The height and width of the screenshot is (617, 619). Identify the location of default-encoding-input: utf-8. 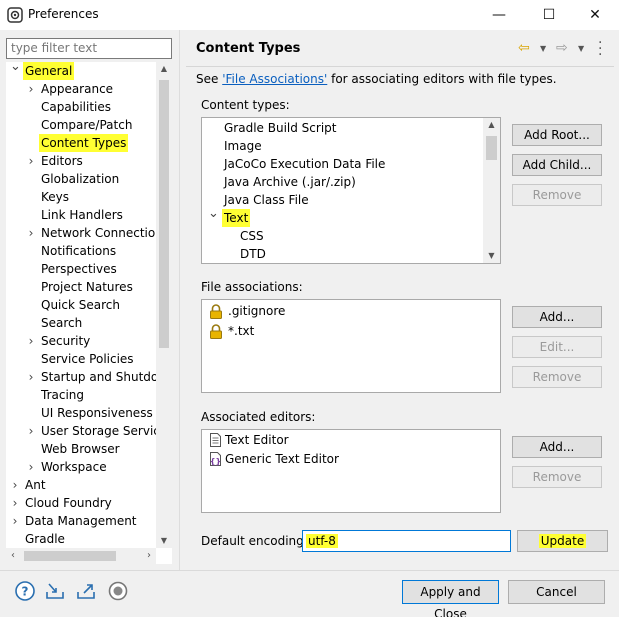
(406, 541).